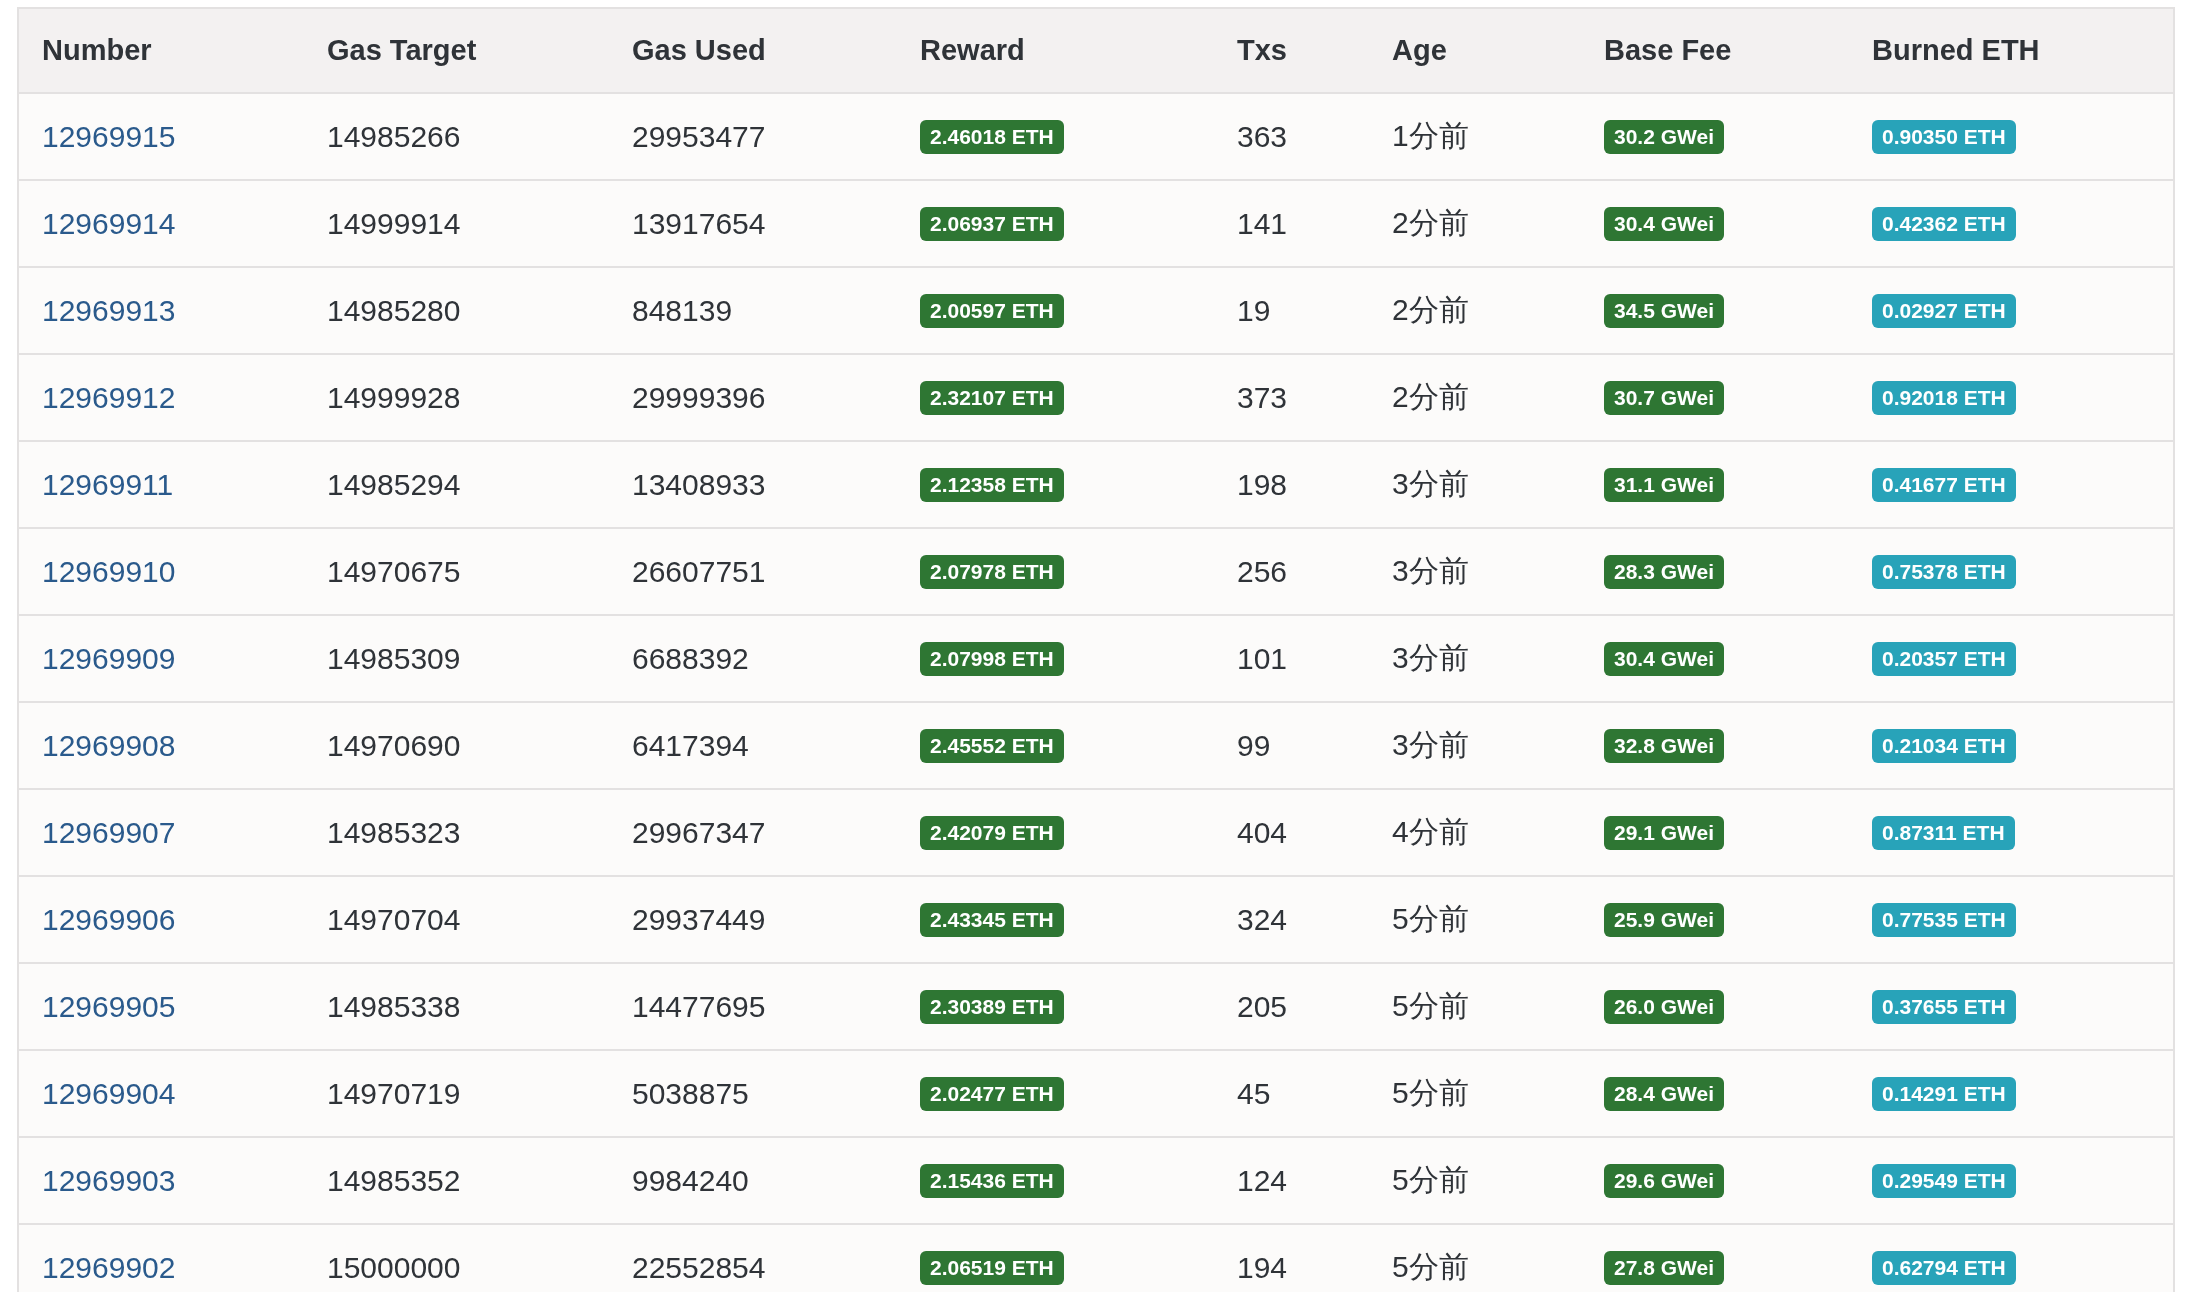 The image size is (2192, 1292). What do you see at coordinates (699, 397) in the screenshot?
I see `table-cell: 29999396` at bounding box center [699, 397].